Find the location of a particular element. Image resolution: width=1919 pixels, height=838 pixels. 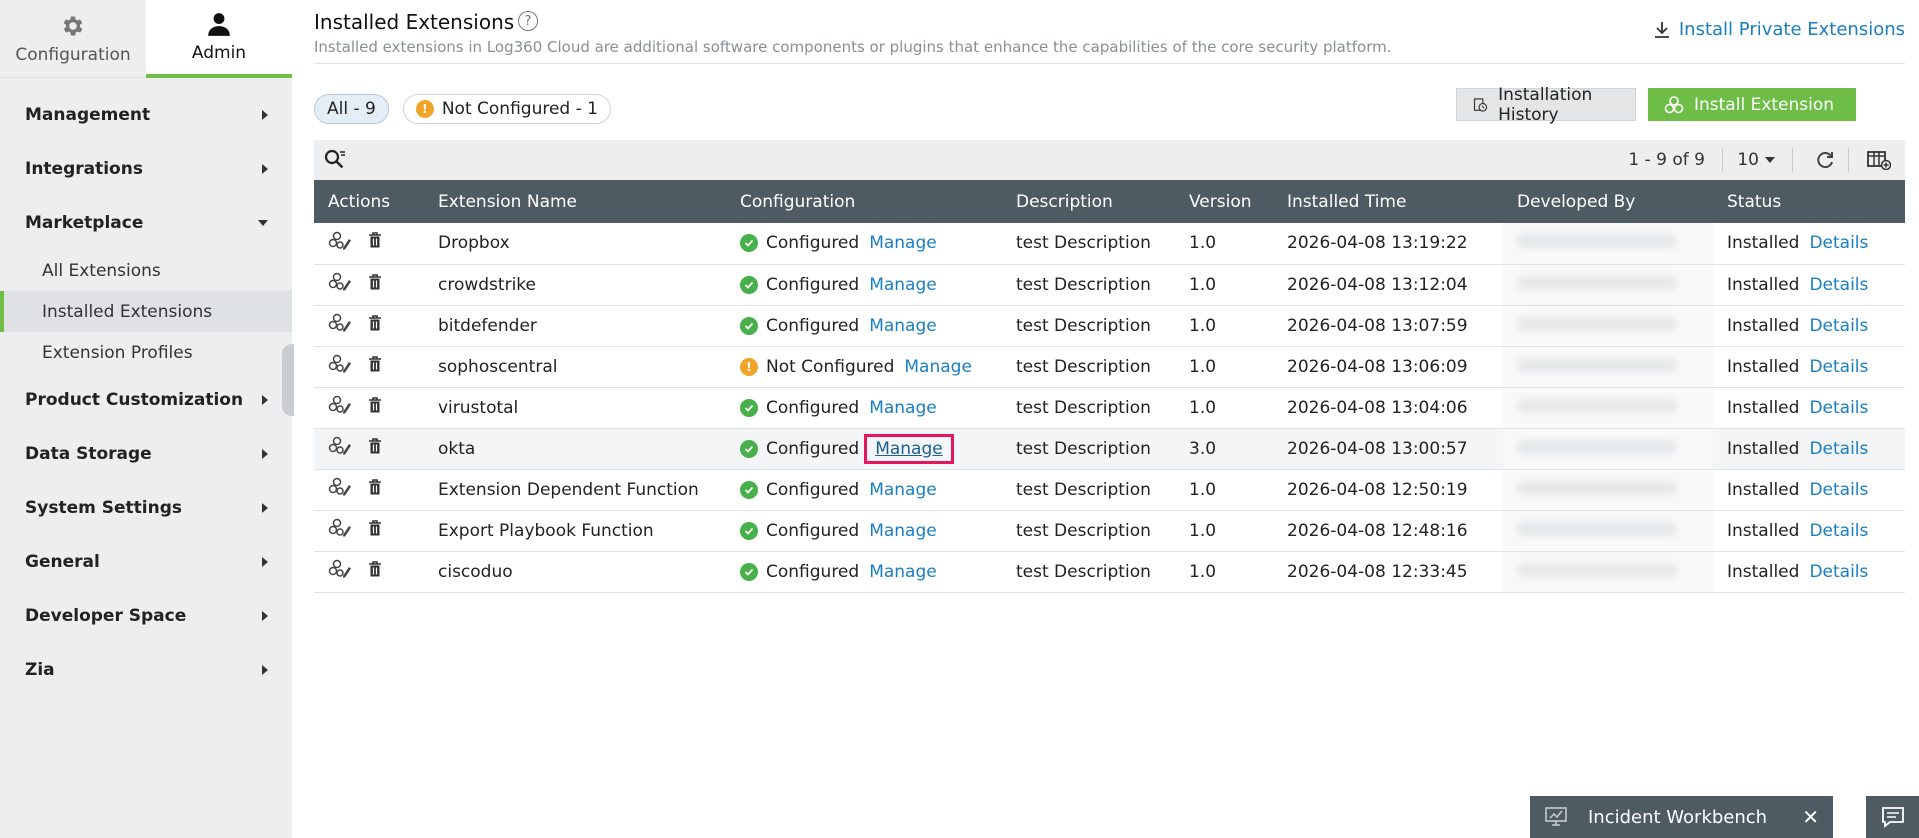

sidebar-subitem-extension-profiles: Extension Profiles is located at coordinates (146, 352).